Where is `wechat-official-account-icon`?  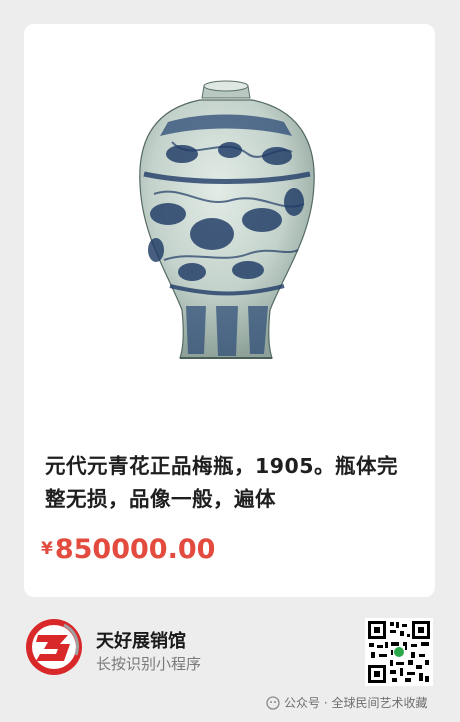 wechat-official-account-icon is located at coordinates (273, 702).